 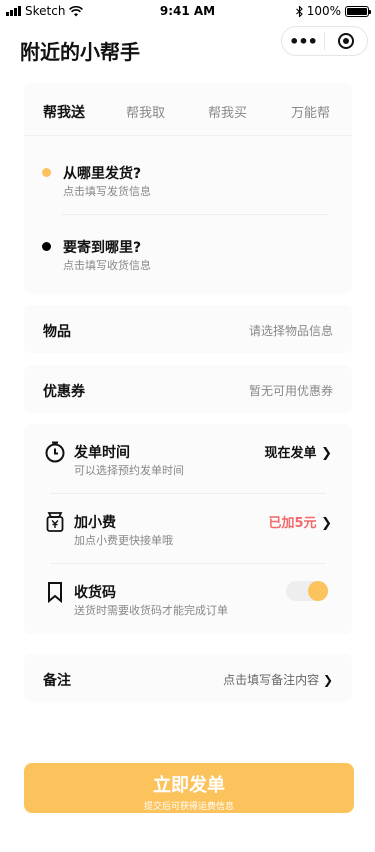 I want to click on receipt-code-row: 收货码 送货时需要收货码才能完成订单, so click(x=188, y=616).